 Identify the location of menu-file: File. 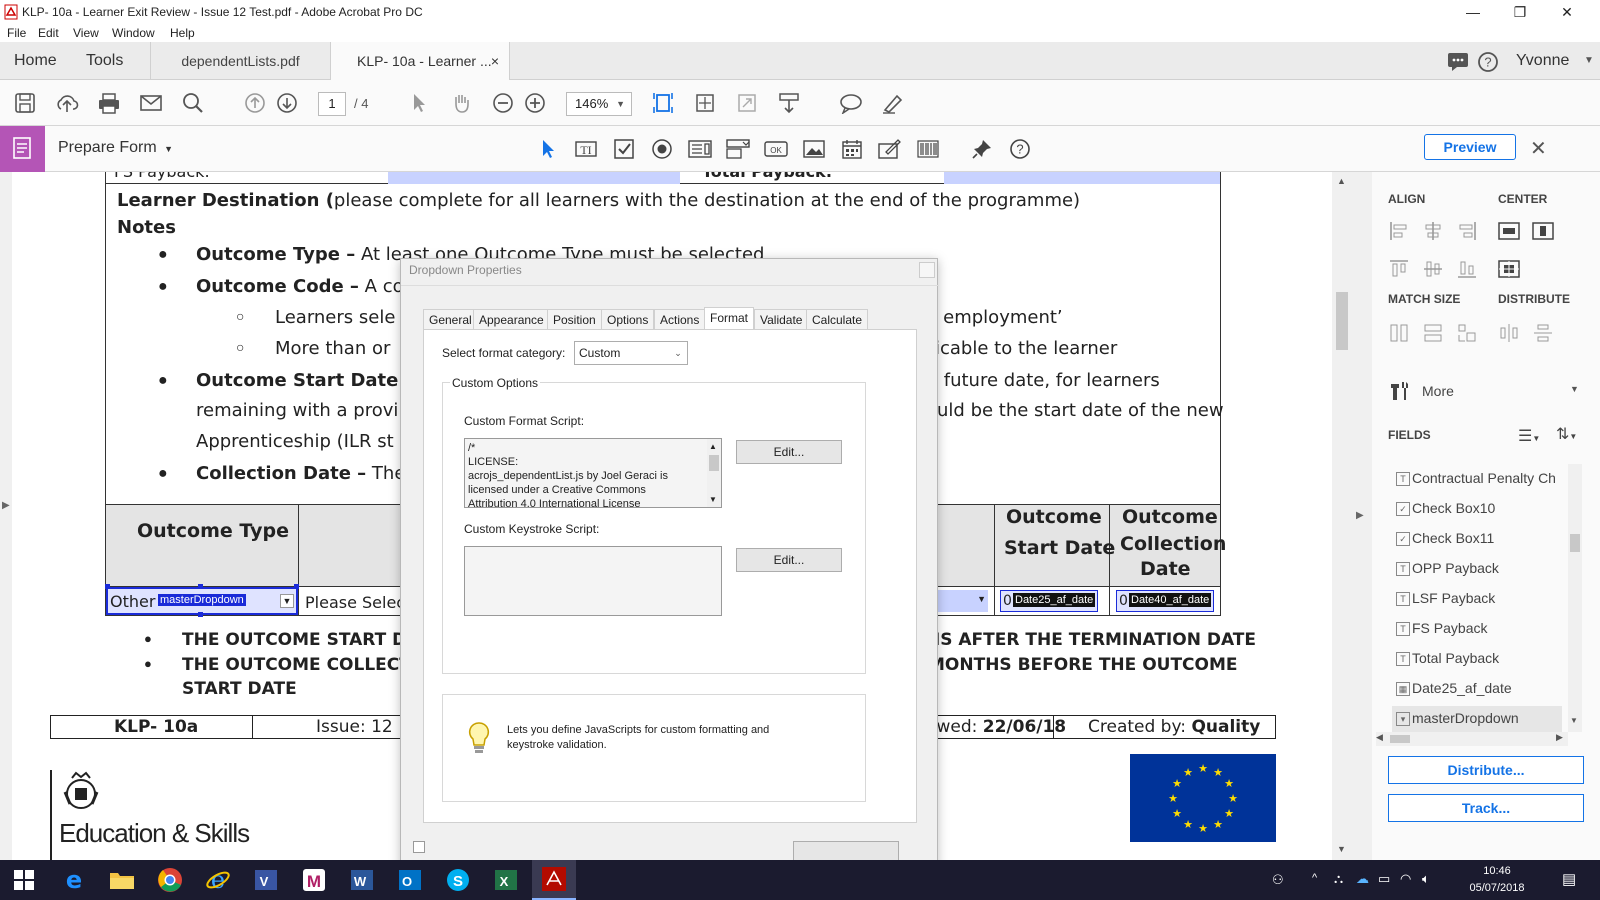
(16, 33).